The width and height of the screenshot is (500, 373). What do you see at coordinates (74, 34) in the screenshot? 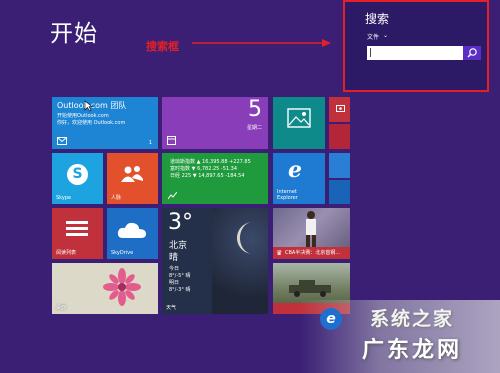
I see `start-title: 开始` at bounding box center [74, 34].